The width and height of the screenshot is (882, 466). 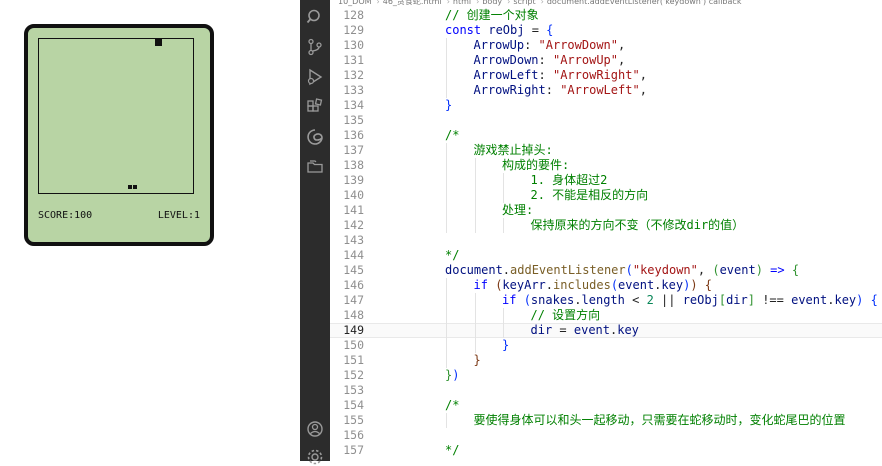 I want to click on code-line: 129 const reObj = {, so click(x=606, y=30).